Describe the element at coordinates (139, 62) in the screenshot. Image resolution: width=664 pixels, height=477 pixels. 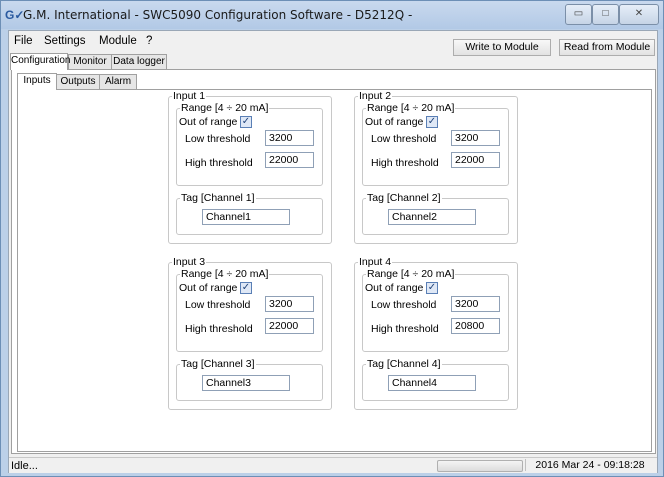
I see `tab-data-logger: Data logger` at that location.